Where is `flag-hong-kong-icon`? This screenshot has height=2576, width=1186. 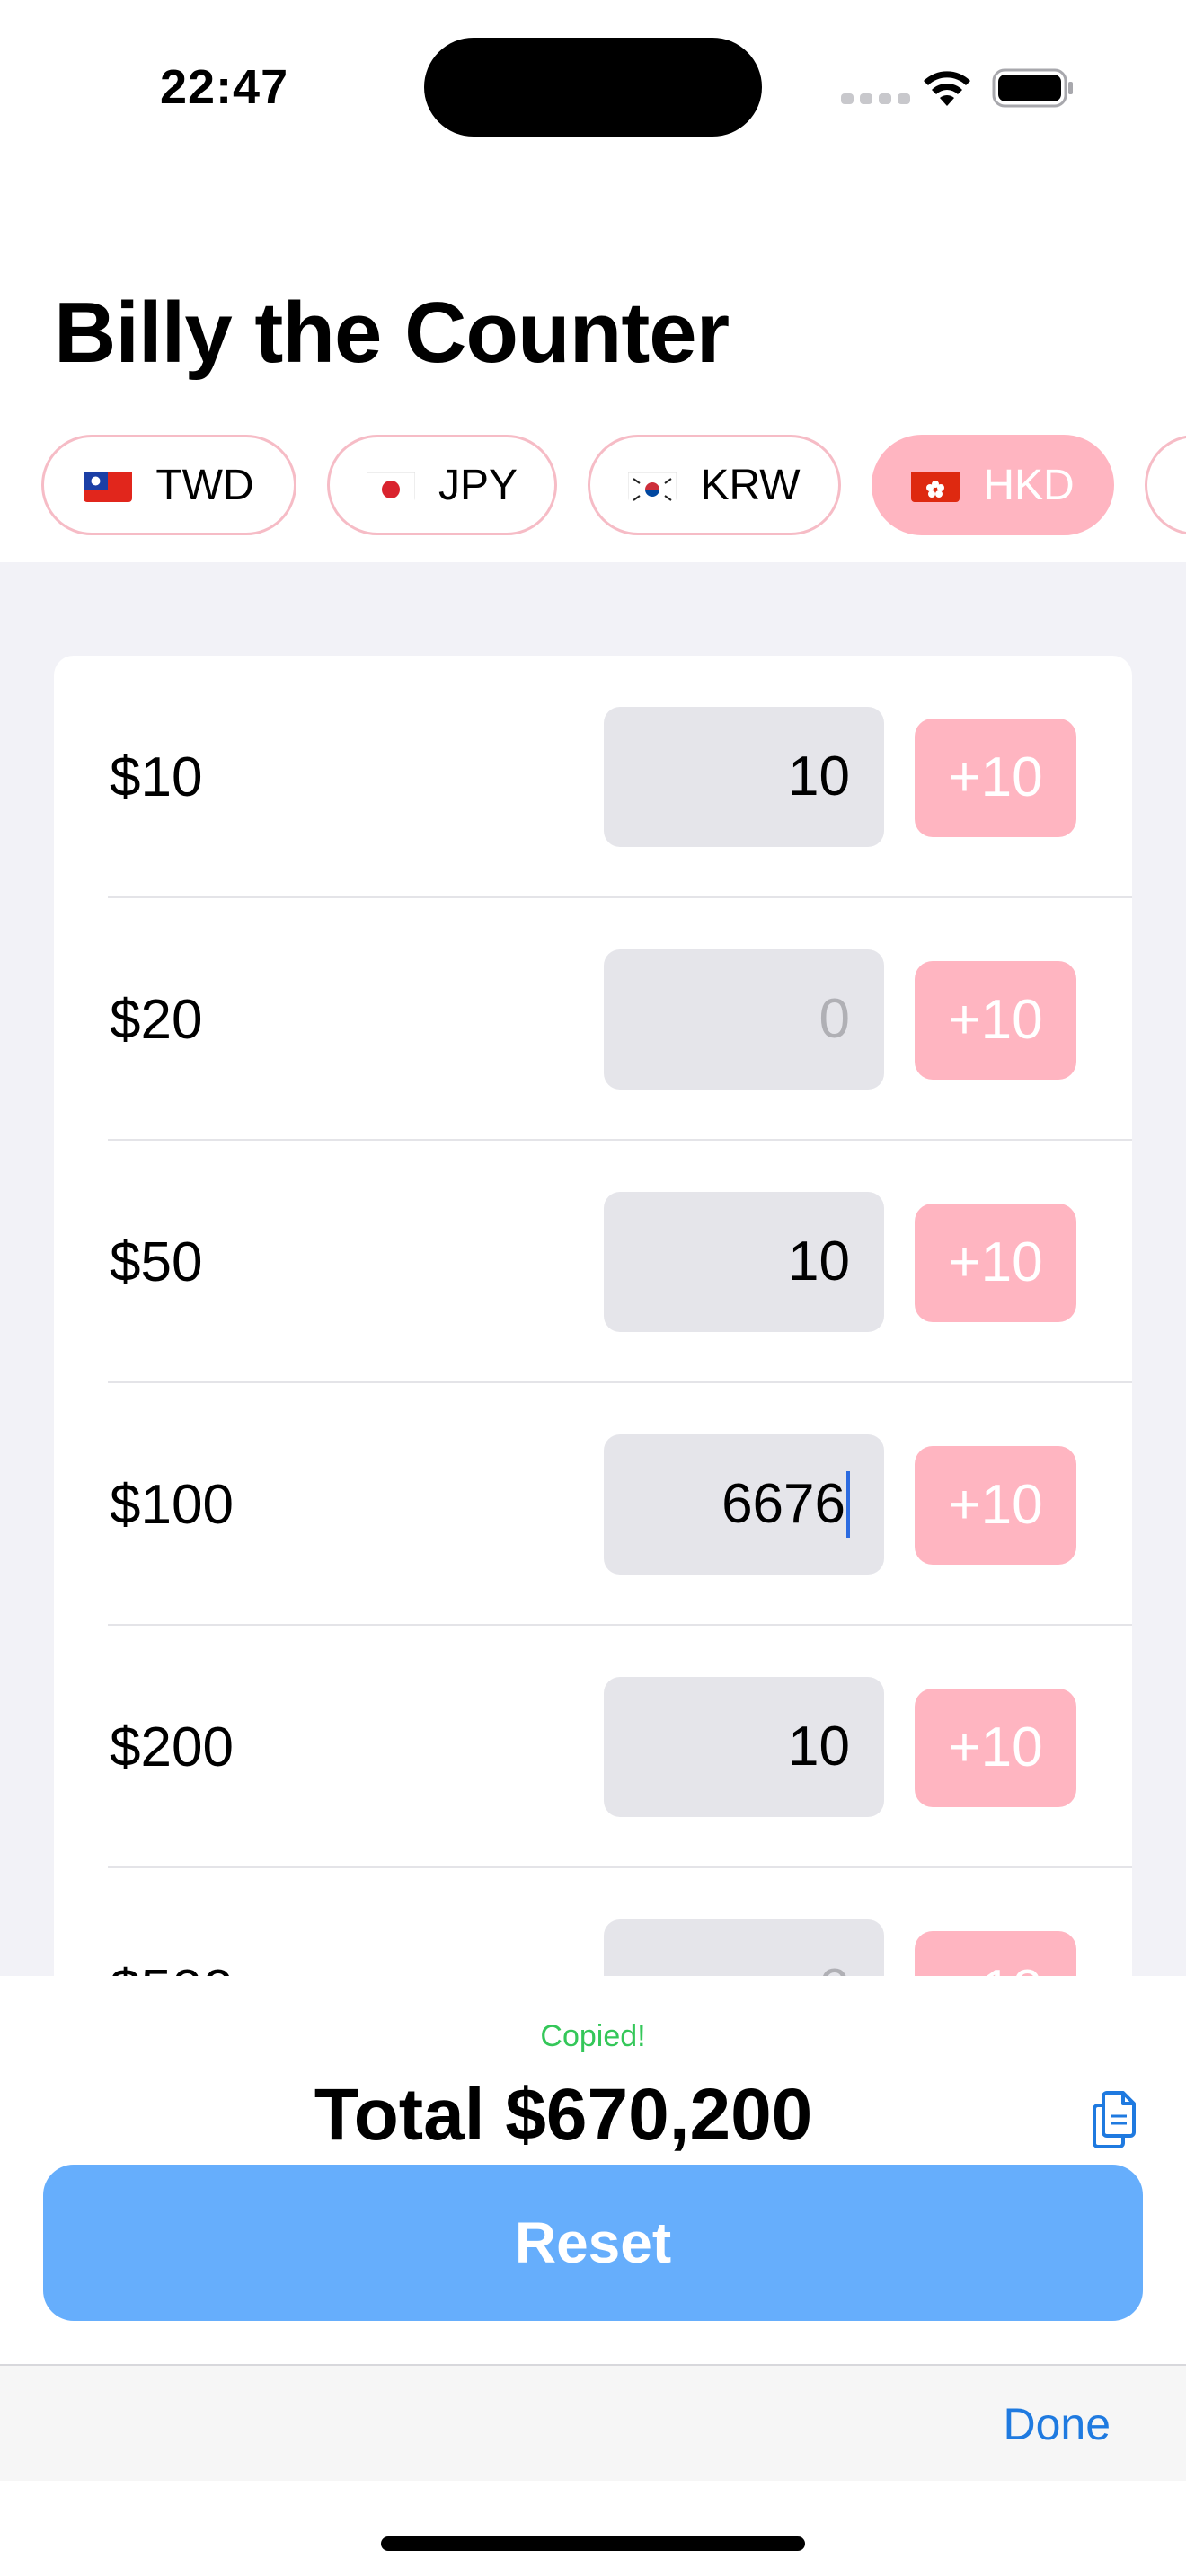 flag-hong-kong-icon is located at coordinates (935, 485).